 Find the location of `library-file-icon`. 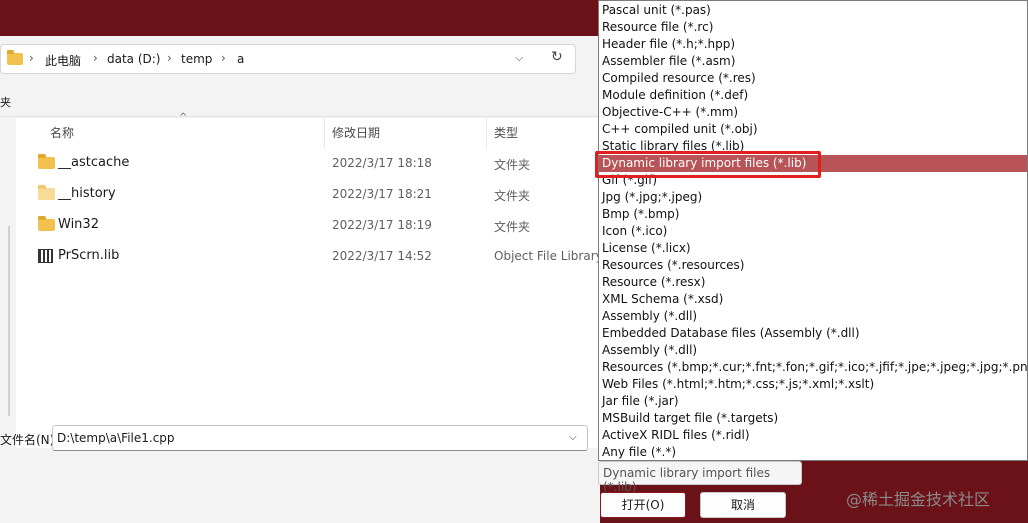

library-file-icon is located at coordinates (45, 256).